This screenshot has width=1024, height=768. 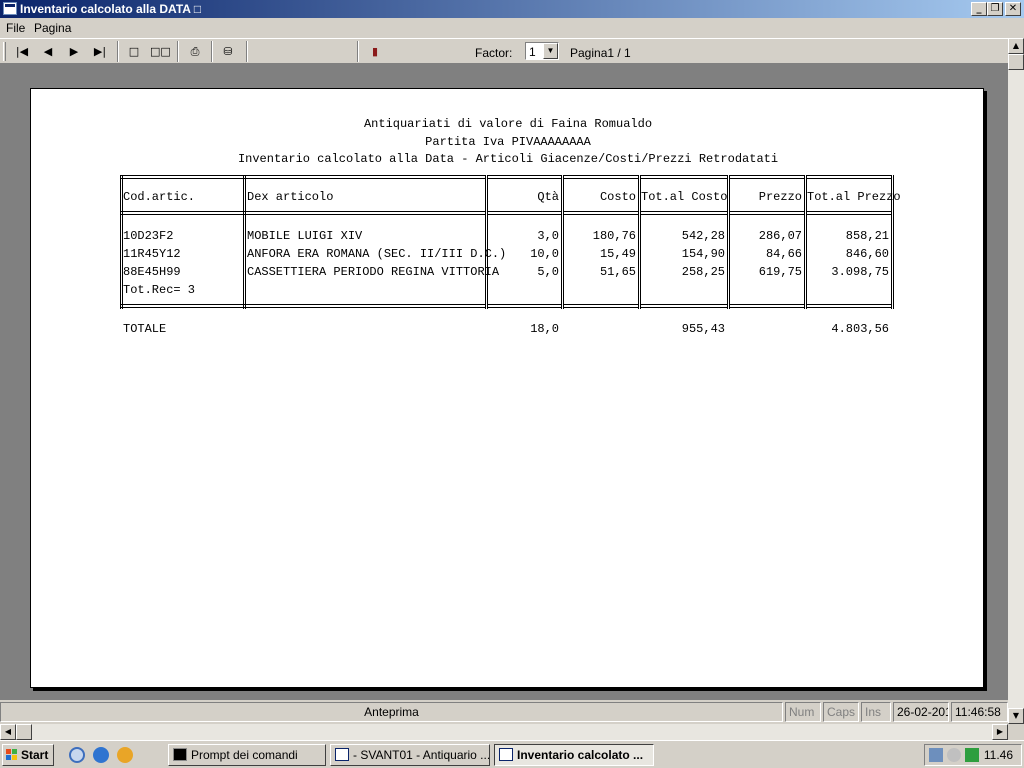 What do you see at coordinates (512, 9) in the screenshot?
I see `title-bar: Inventario calcolato alla DATA □ _ ❐ ✕` at bounding box center [512, 9].